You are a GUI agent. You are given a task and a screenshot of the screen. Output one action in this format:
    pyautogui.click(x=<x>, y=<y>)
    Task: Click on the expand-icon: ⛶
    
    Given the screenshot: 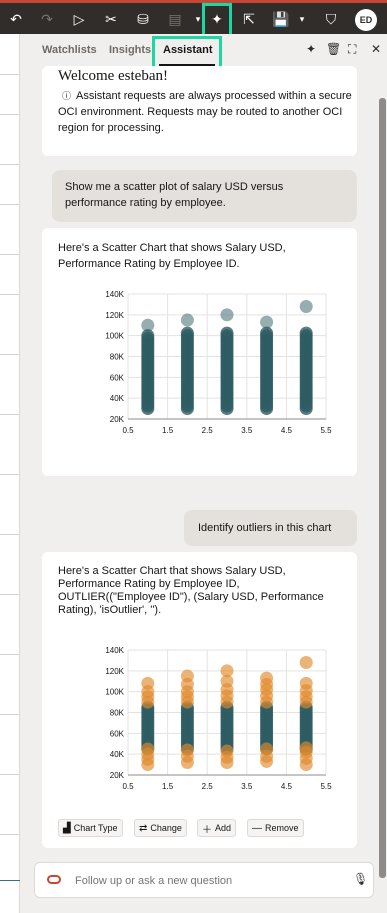 What is the action you would take?
    pyautogui.click(x=352, y=49)
    